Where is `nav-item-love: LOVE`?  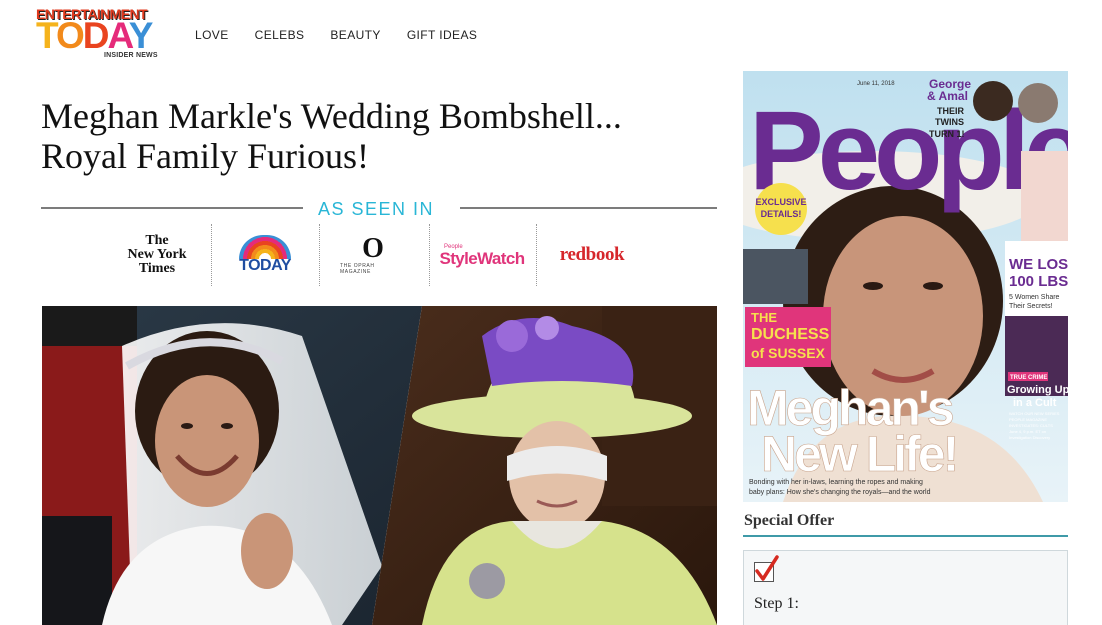
nav-item-love: LOVE is located at coordinates (212, 35).